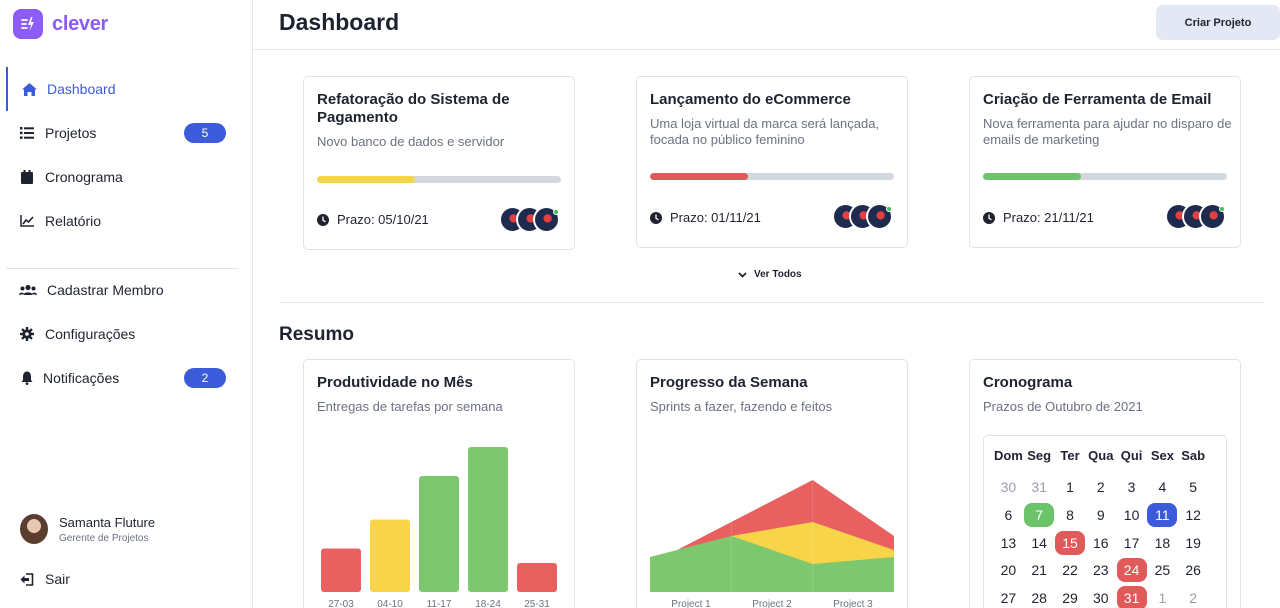  I want to click on chart-bar, so click(488, 519).